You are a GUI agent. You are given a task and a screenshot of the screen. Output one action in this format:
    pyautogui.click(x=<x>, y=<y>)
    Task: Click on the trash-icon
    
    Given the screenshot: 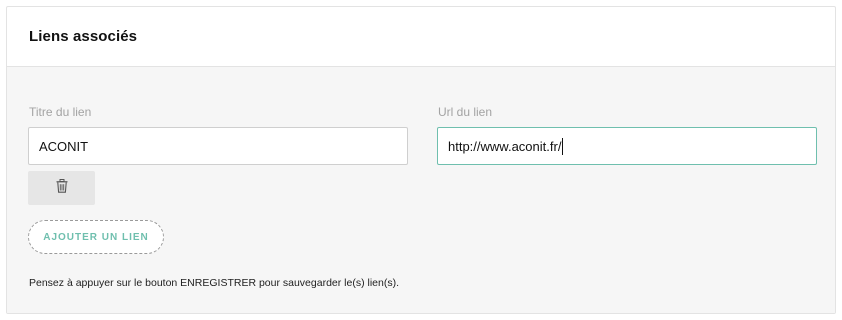 What is the action you would take?
    pyautogui.click(x=62, y=188)
    